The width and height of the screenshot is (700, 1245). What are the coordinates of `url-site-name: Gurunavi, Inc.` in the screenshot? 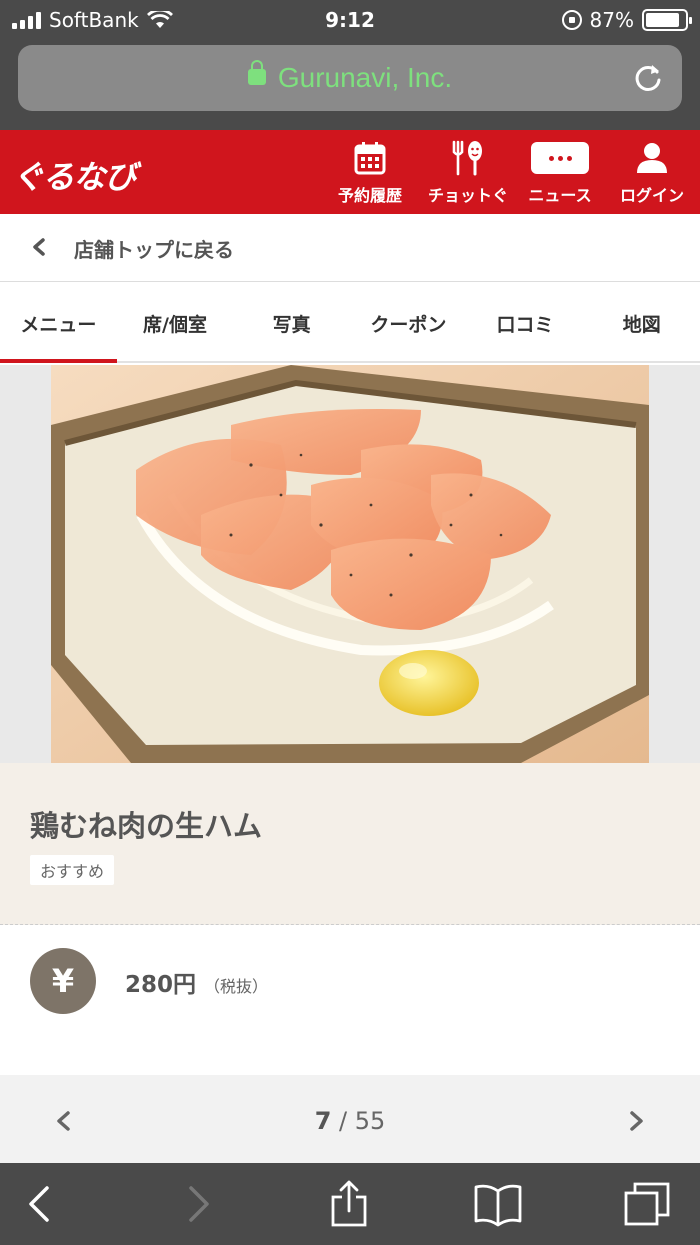 It's located at (365, 77).